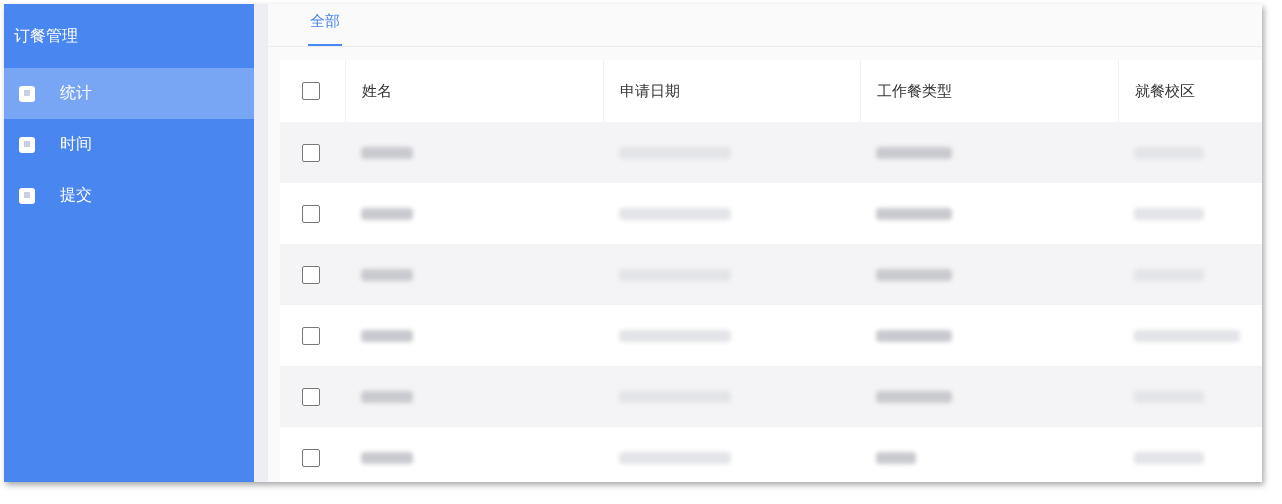 The width and height of the screenshot is (1282, 504). Describe the element at coordinates (1165, 91) in the screenshot. I see `column-header: 就餐校区` at that location.